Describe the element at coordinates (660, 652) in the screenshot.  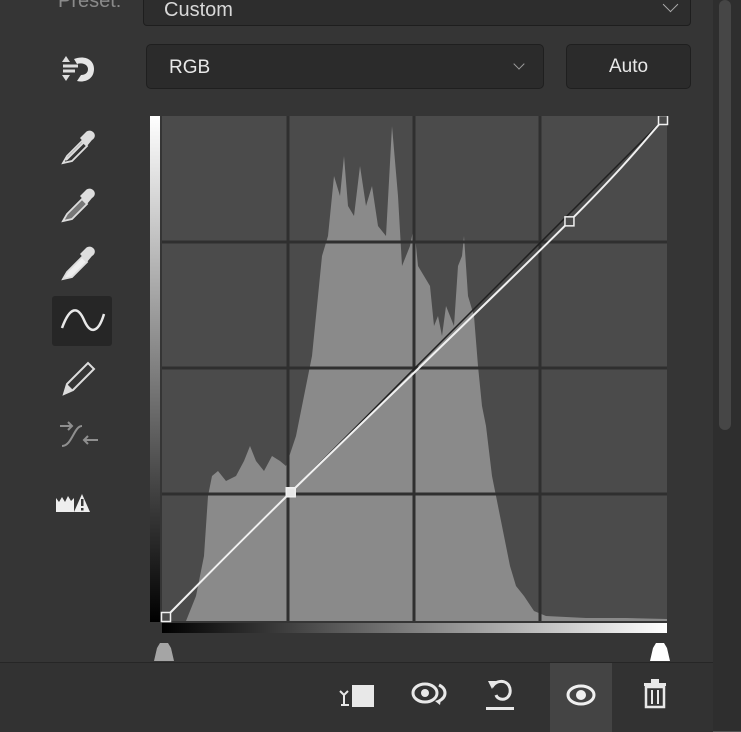
I see `white-point-slider` at that location.